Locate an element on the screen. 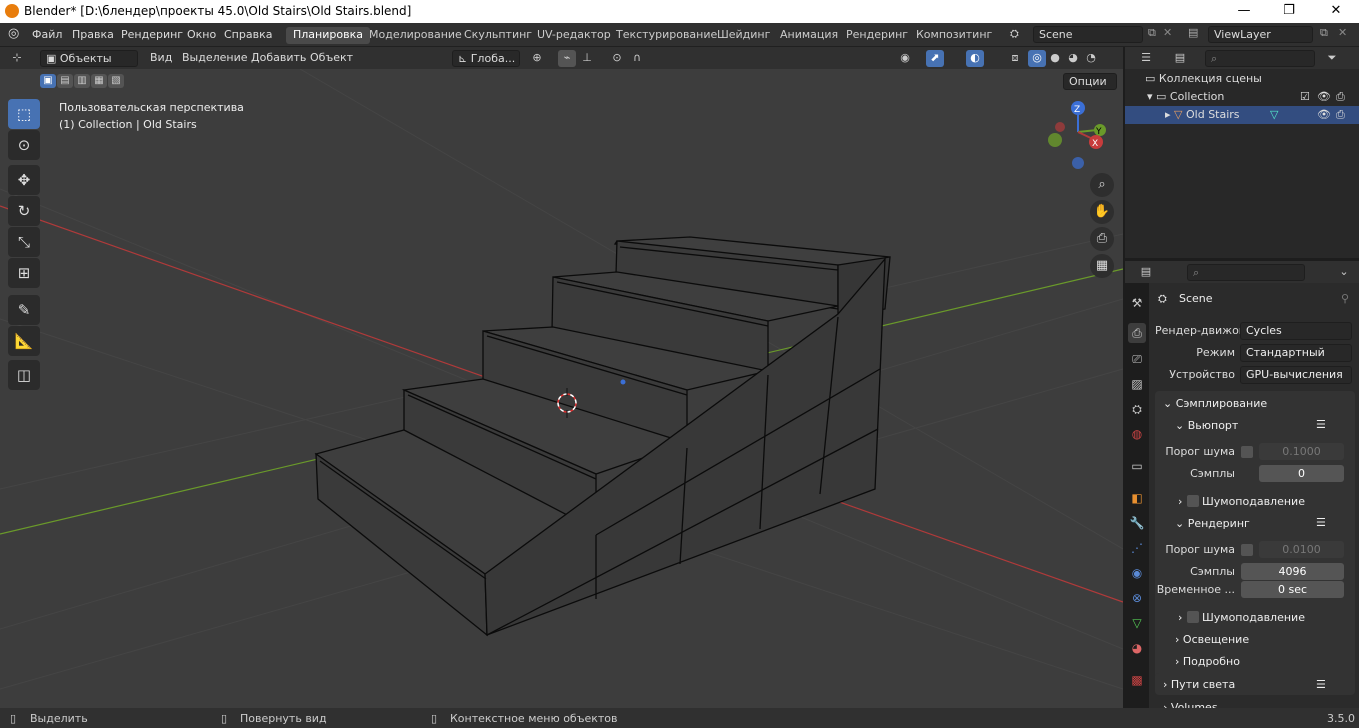 The height and width of the screenshot is (728, 1359). tab-layout: Планировка is located at coordinates (328, 35).